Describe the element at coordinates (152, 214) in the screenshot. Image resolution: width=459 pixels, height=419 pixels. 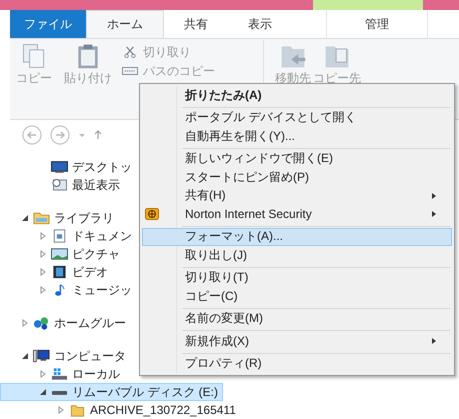
I see `globe-badge-icon` at that location.